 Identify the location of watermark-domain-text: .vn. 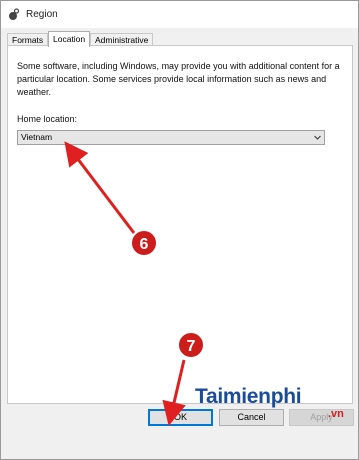
(336, 414).